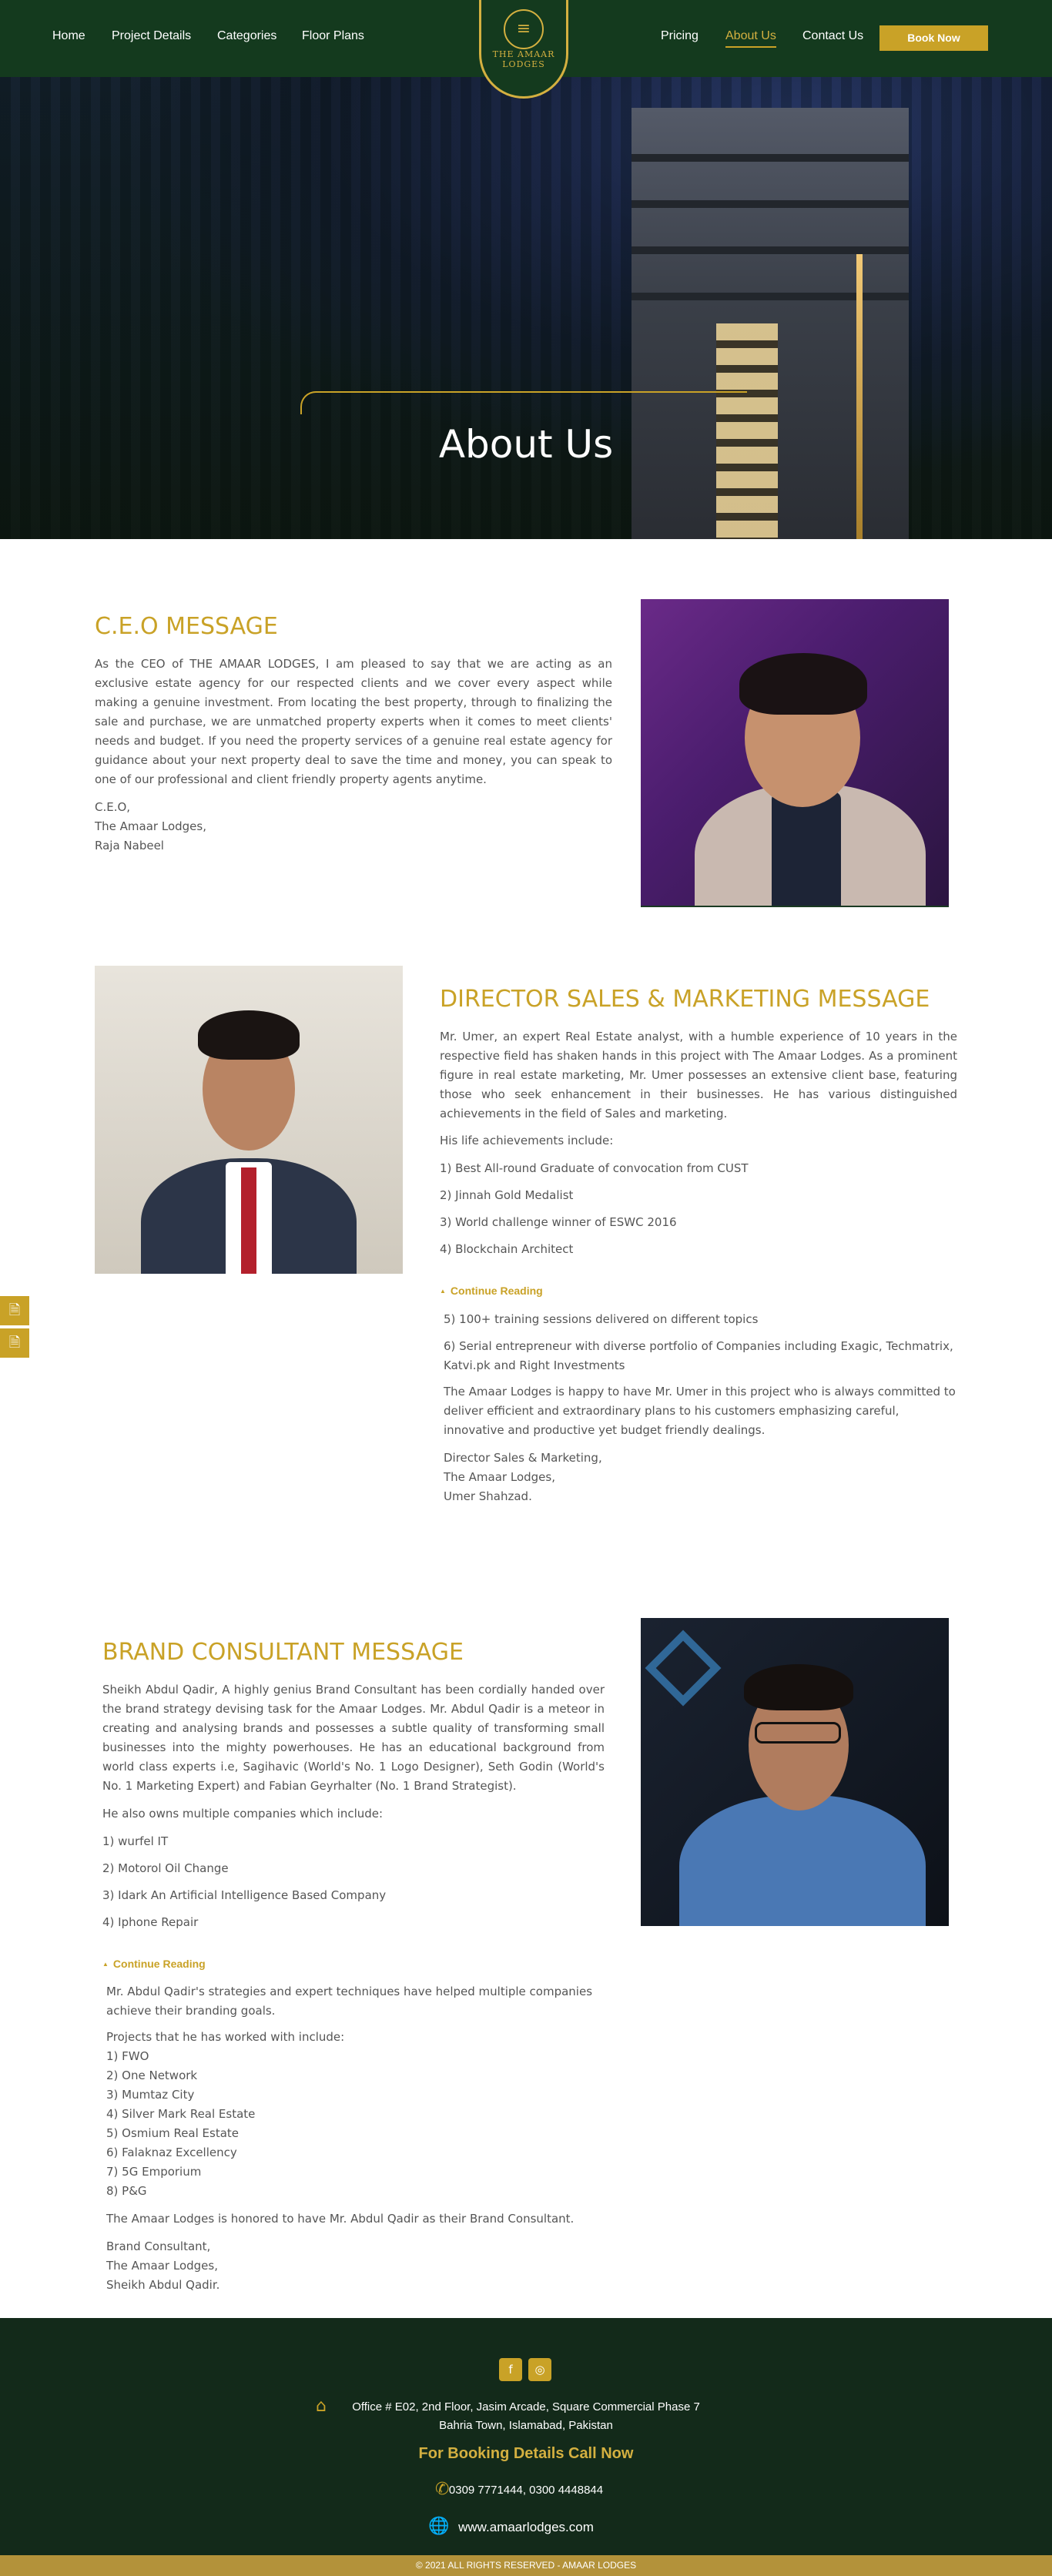 The width and height of the screenshot is (1052, 2576). What do you see at coordinates (171, 2152) in the screenshot?
I see `brand-project-6: 6) Falaknaz Excellency` at bounding box center [171, 2152].